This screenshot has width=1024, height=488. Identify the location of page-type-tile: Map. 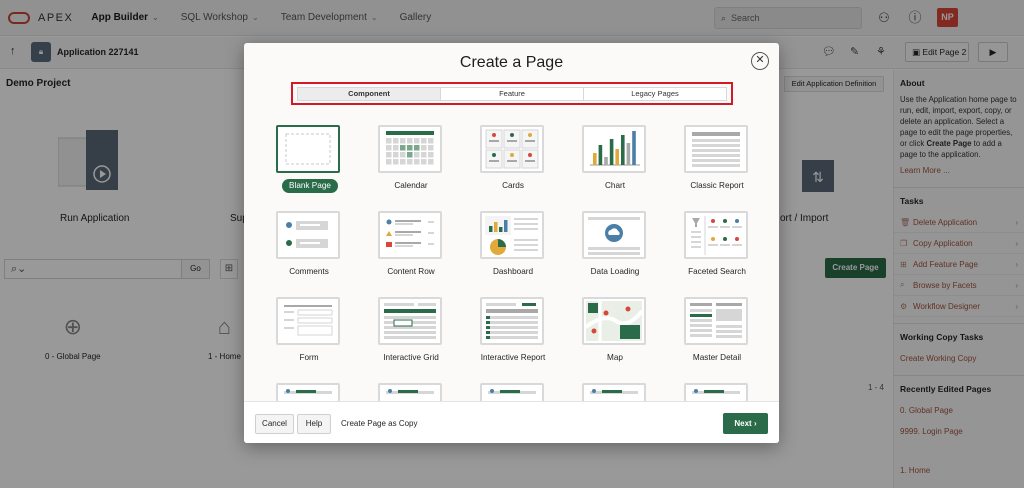
(615, 323).